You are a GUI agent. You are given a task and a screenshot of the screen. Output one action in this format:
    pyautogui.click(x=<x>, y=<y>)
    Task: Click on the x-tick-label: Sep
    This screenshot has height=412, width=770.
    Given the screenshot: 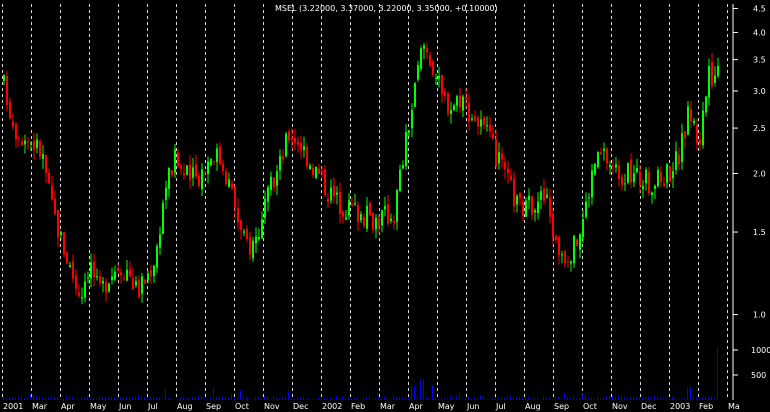 What is the action you would take?
    pyautogui.click(x=213, y=406)
    